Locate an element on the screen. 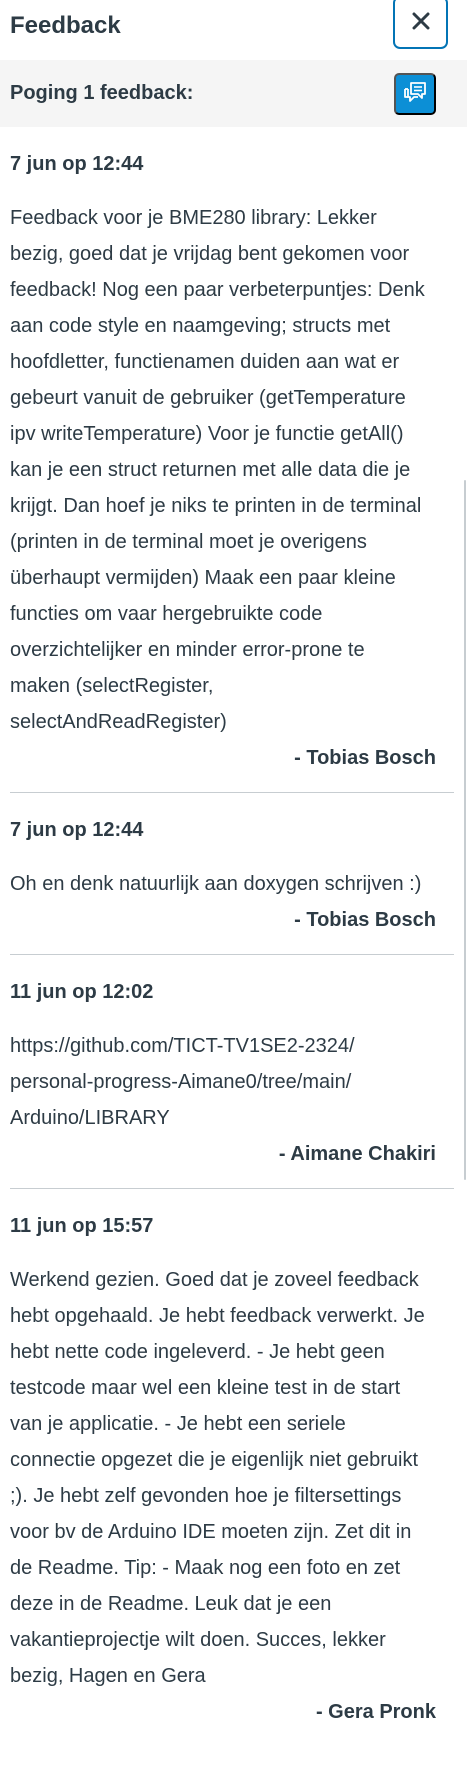  comment-bubbles-icon is located at coordinates (415, 94).